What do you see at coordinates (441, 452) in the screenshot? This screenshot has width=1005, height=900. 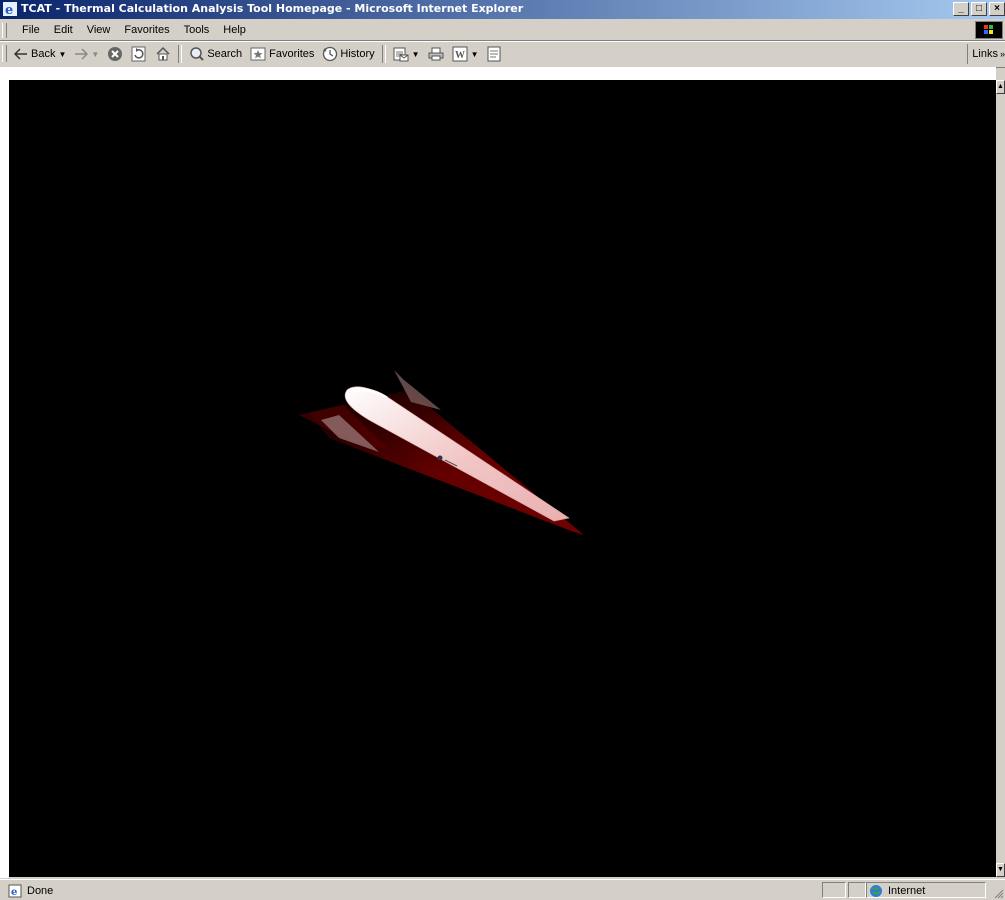 I see `spaceplane-image` at bounding box center [441, 452].